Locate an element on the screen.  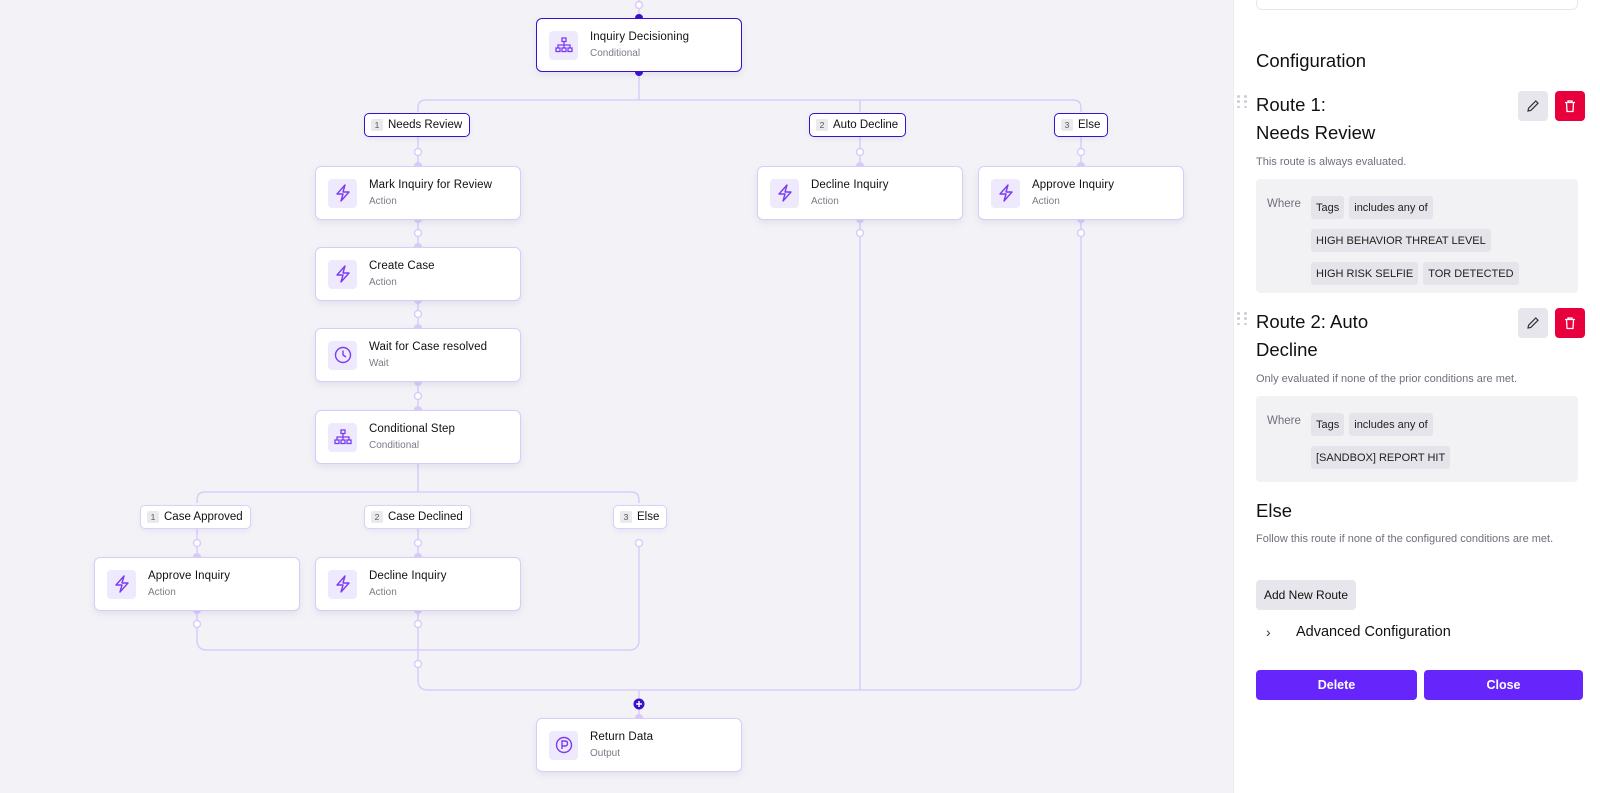
node-title: Conditional Step is located at coordinates (412, 429).